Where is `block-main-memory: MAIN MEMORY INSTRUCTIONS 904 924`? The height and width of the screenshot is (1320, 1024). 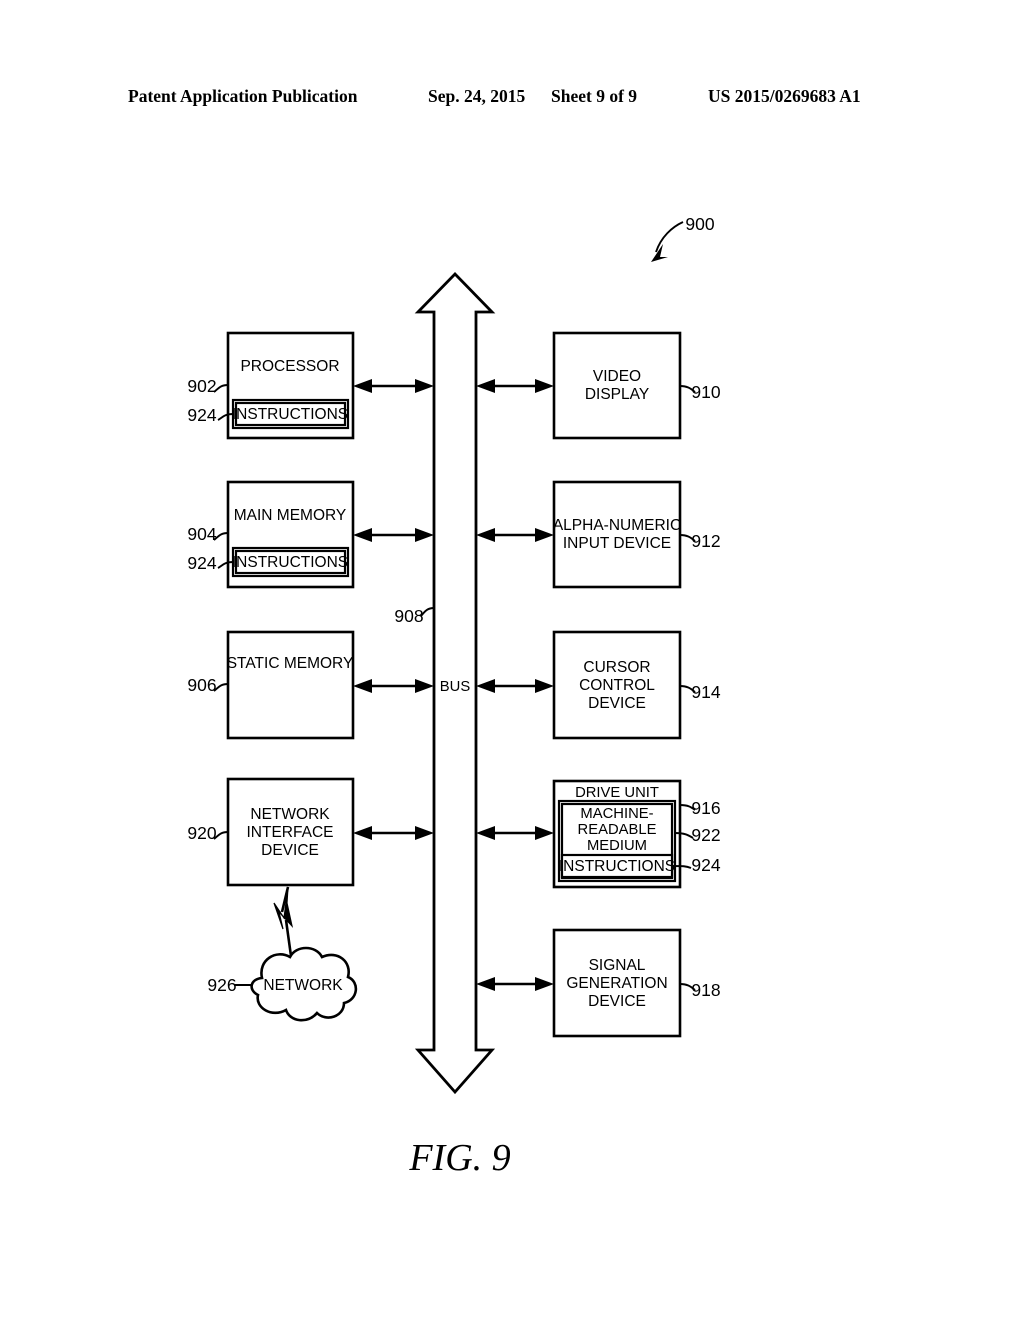
block-main-memory: MAIN MEMORY INSTRUCTIONS 904 924 is located at coordinates (271, 534).